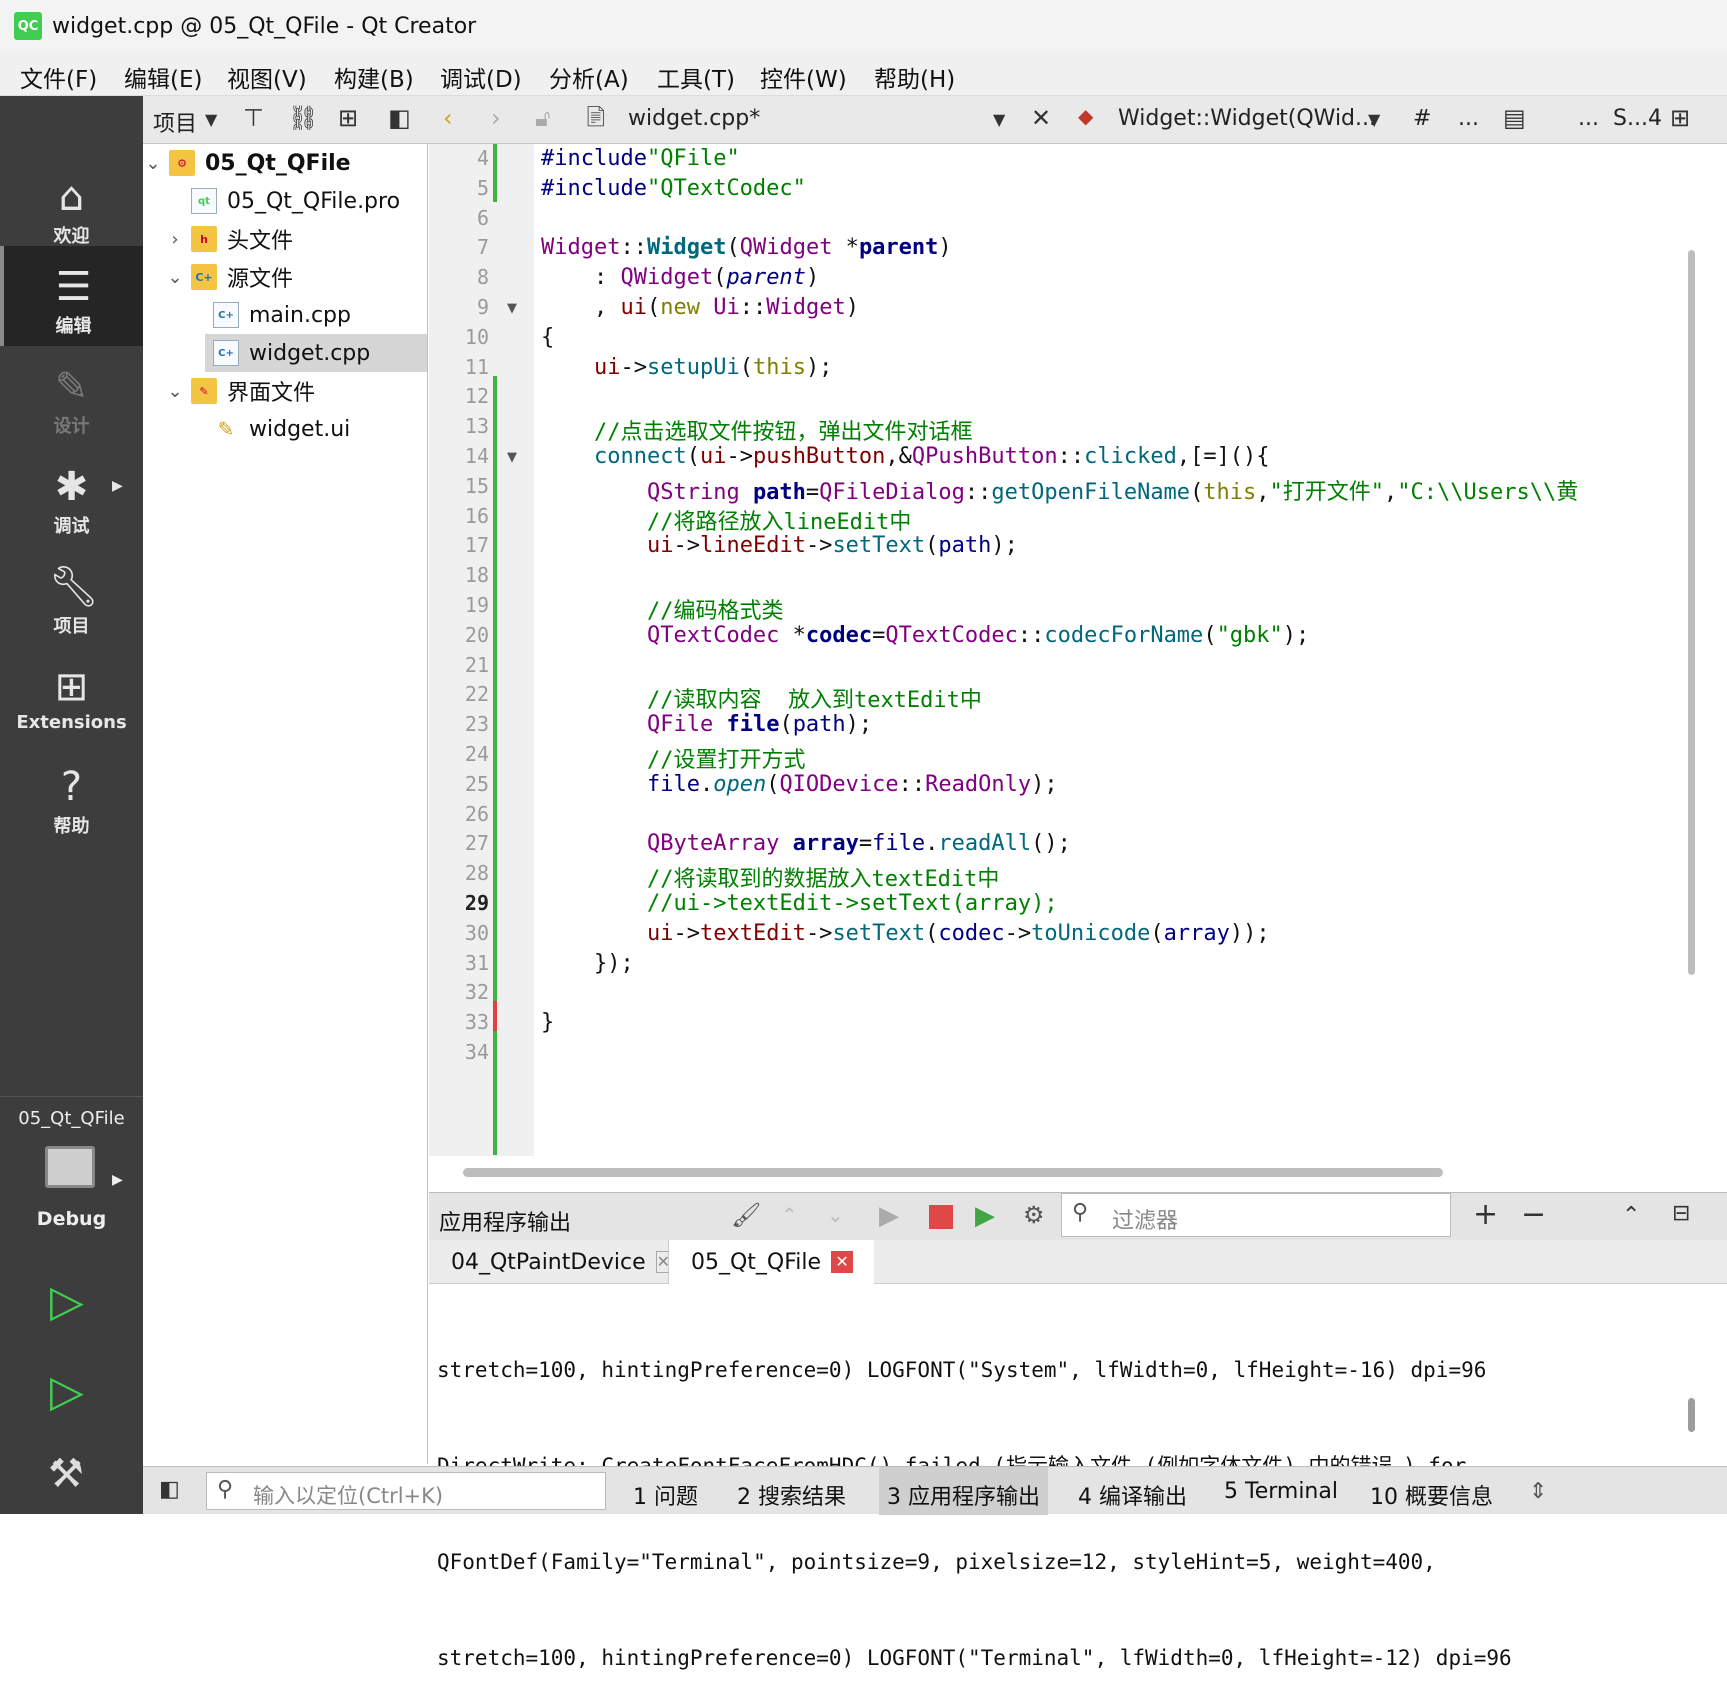 This screenshot has width=1727, height=1706. What do you see at coordinates (1281, 1491) in the screenshot?
I see `status-tab-terminal: 5 Terminal` at bounding box center [1281, 1491].